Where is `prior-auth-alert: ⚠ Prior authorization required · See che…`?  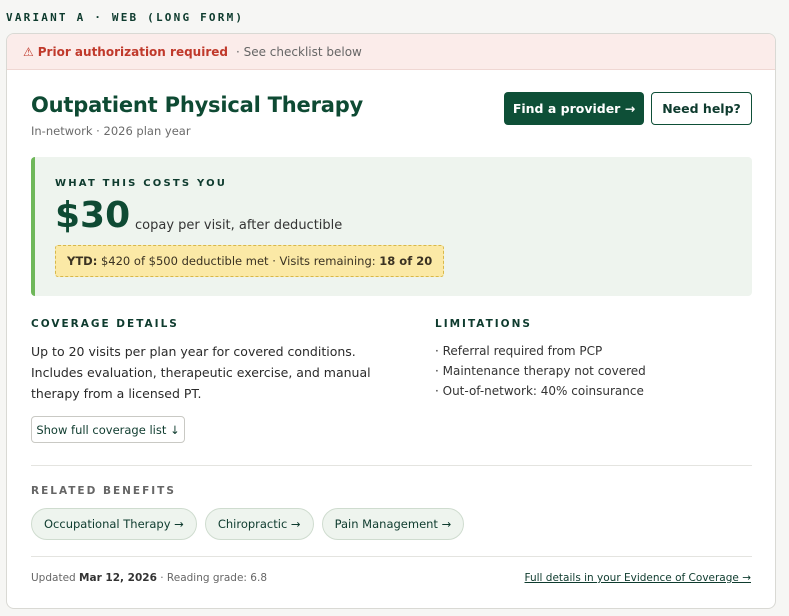 prior-auth-alert: ⚠ Prior authorization required · See che… is located at coordinates (391, 52).